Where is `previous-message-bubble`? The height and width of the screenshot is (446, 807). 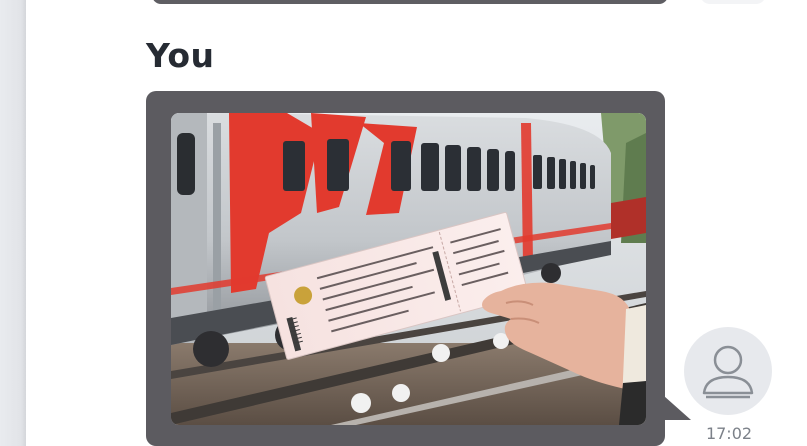 previous-message-bubble is located at coordinates (410, 2).